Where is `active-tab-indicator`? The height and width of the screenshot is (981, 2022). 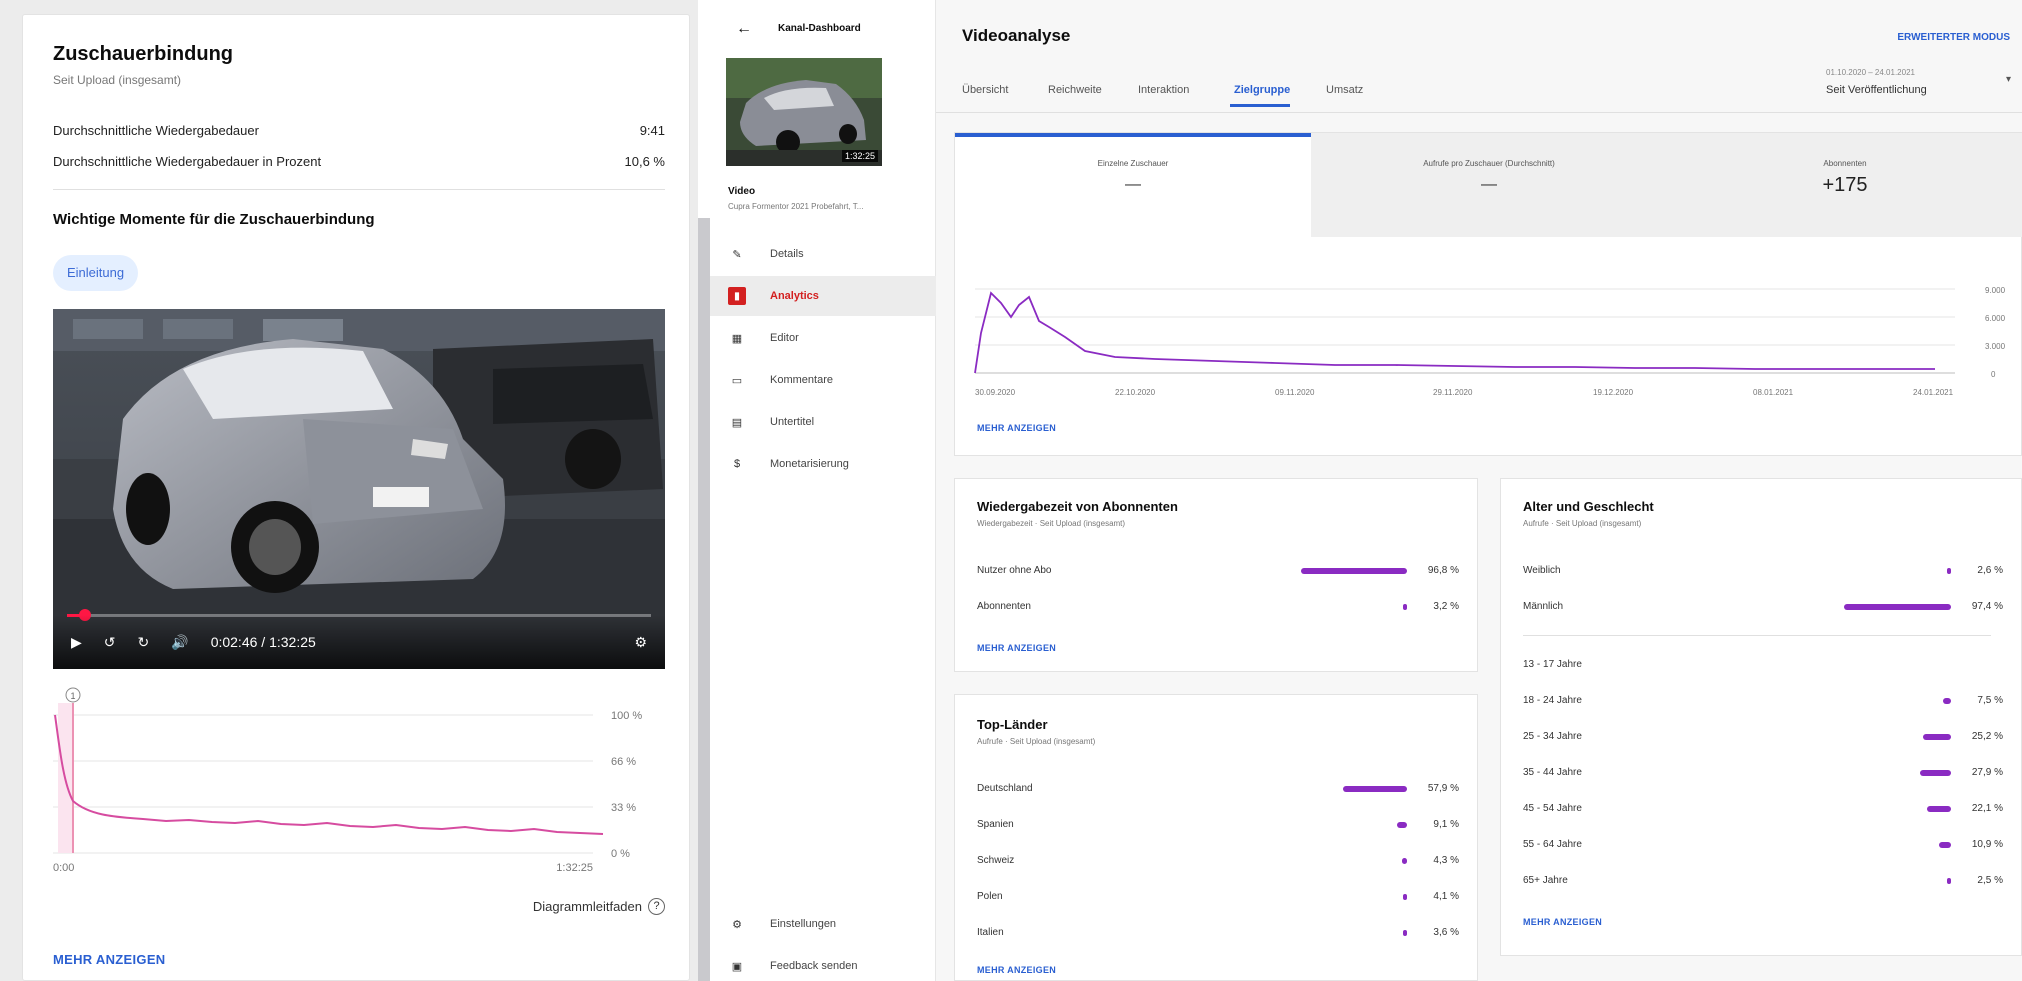
active-tab-indicator is located at coordinates (1260, 105).